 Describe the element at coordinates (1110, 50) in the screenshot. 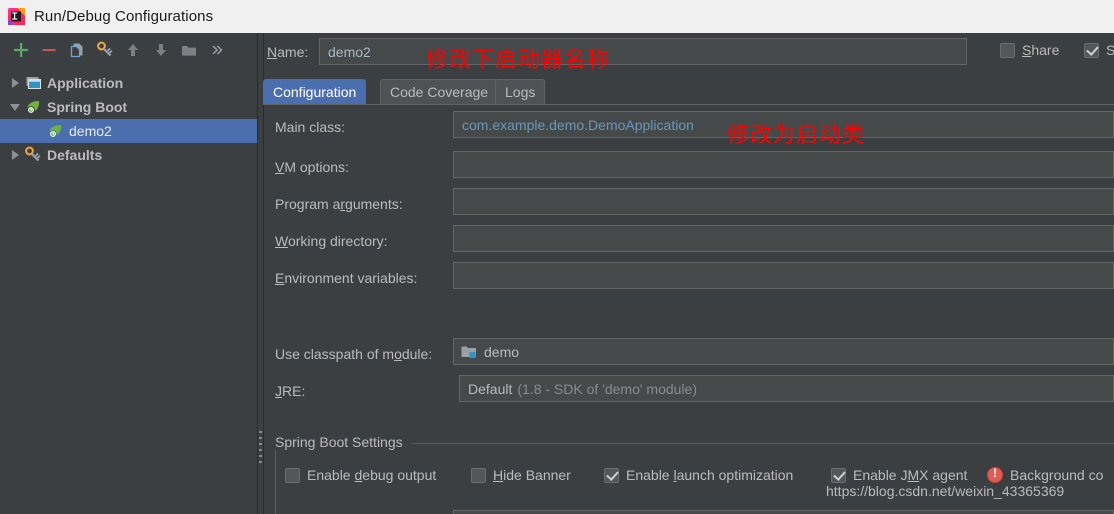

I see `single-instance-checkbox-label: S` at that location.